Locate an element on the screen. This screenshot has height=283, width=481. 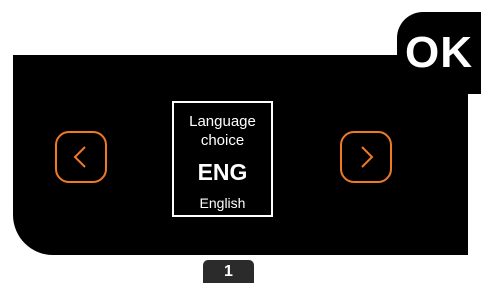
language-choice-panel: Language choice ENG English is located at coordinates (222, 159).